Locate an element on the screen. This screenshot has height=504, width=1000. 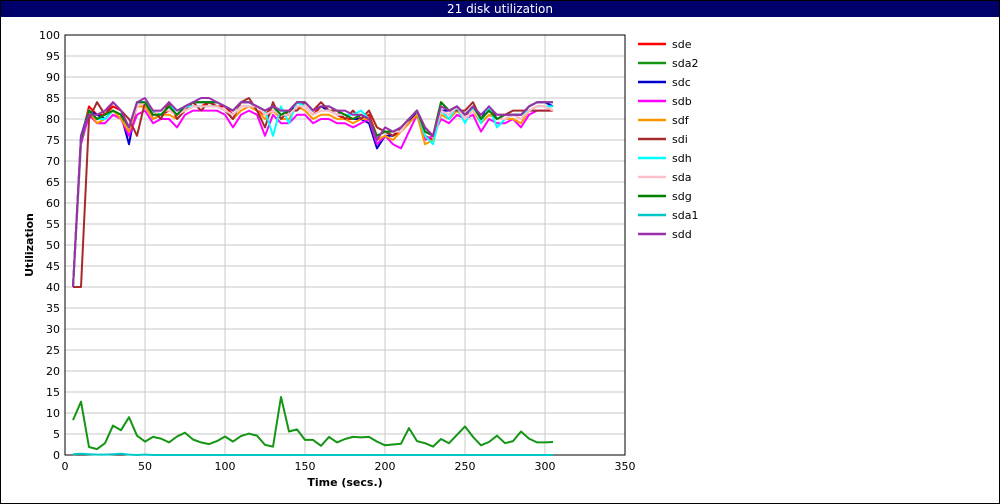
y-tick-label: 90 is located at coordinates (53, 77).